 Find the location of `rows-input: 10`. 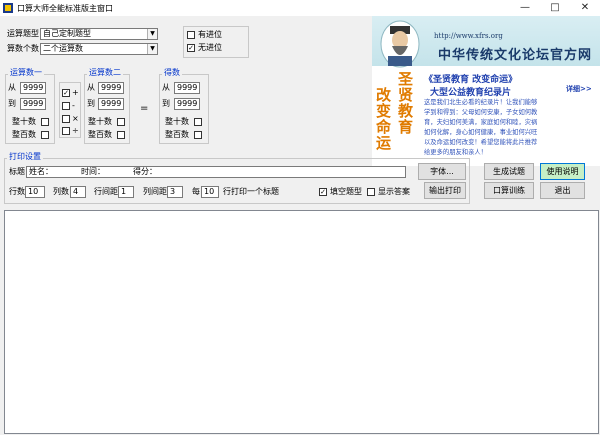

rows-input: 10 is located at coordinates (35, 192).